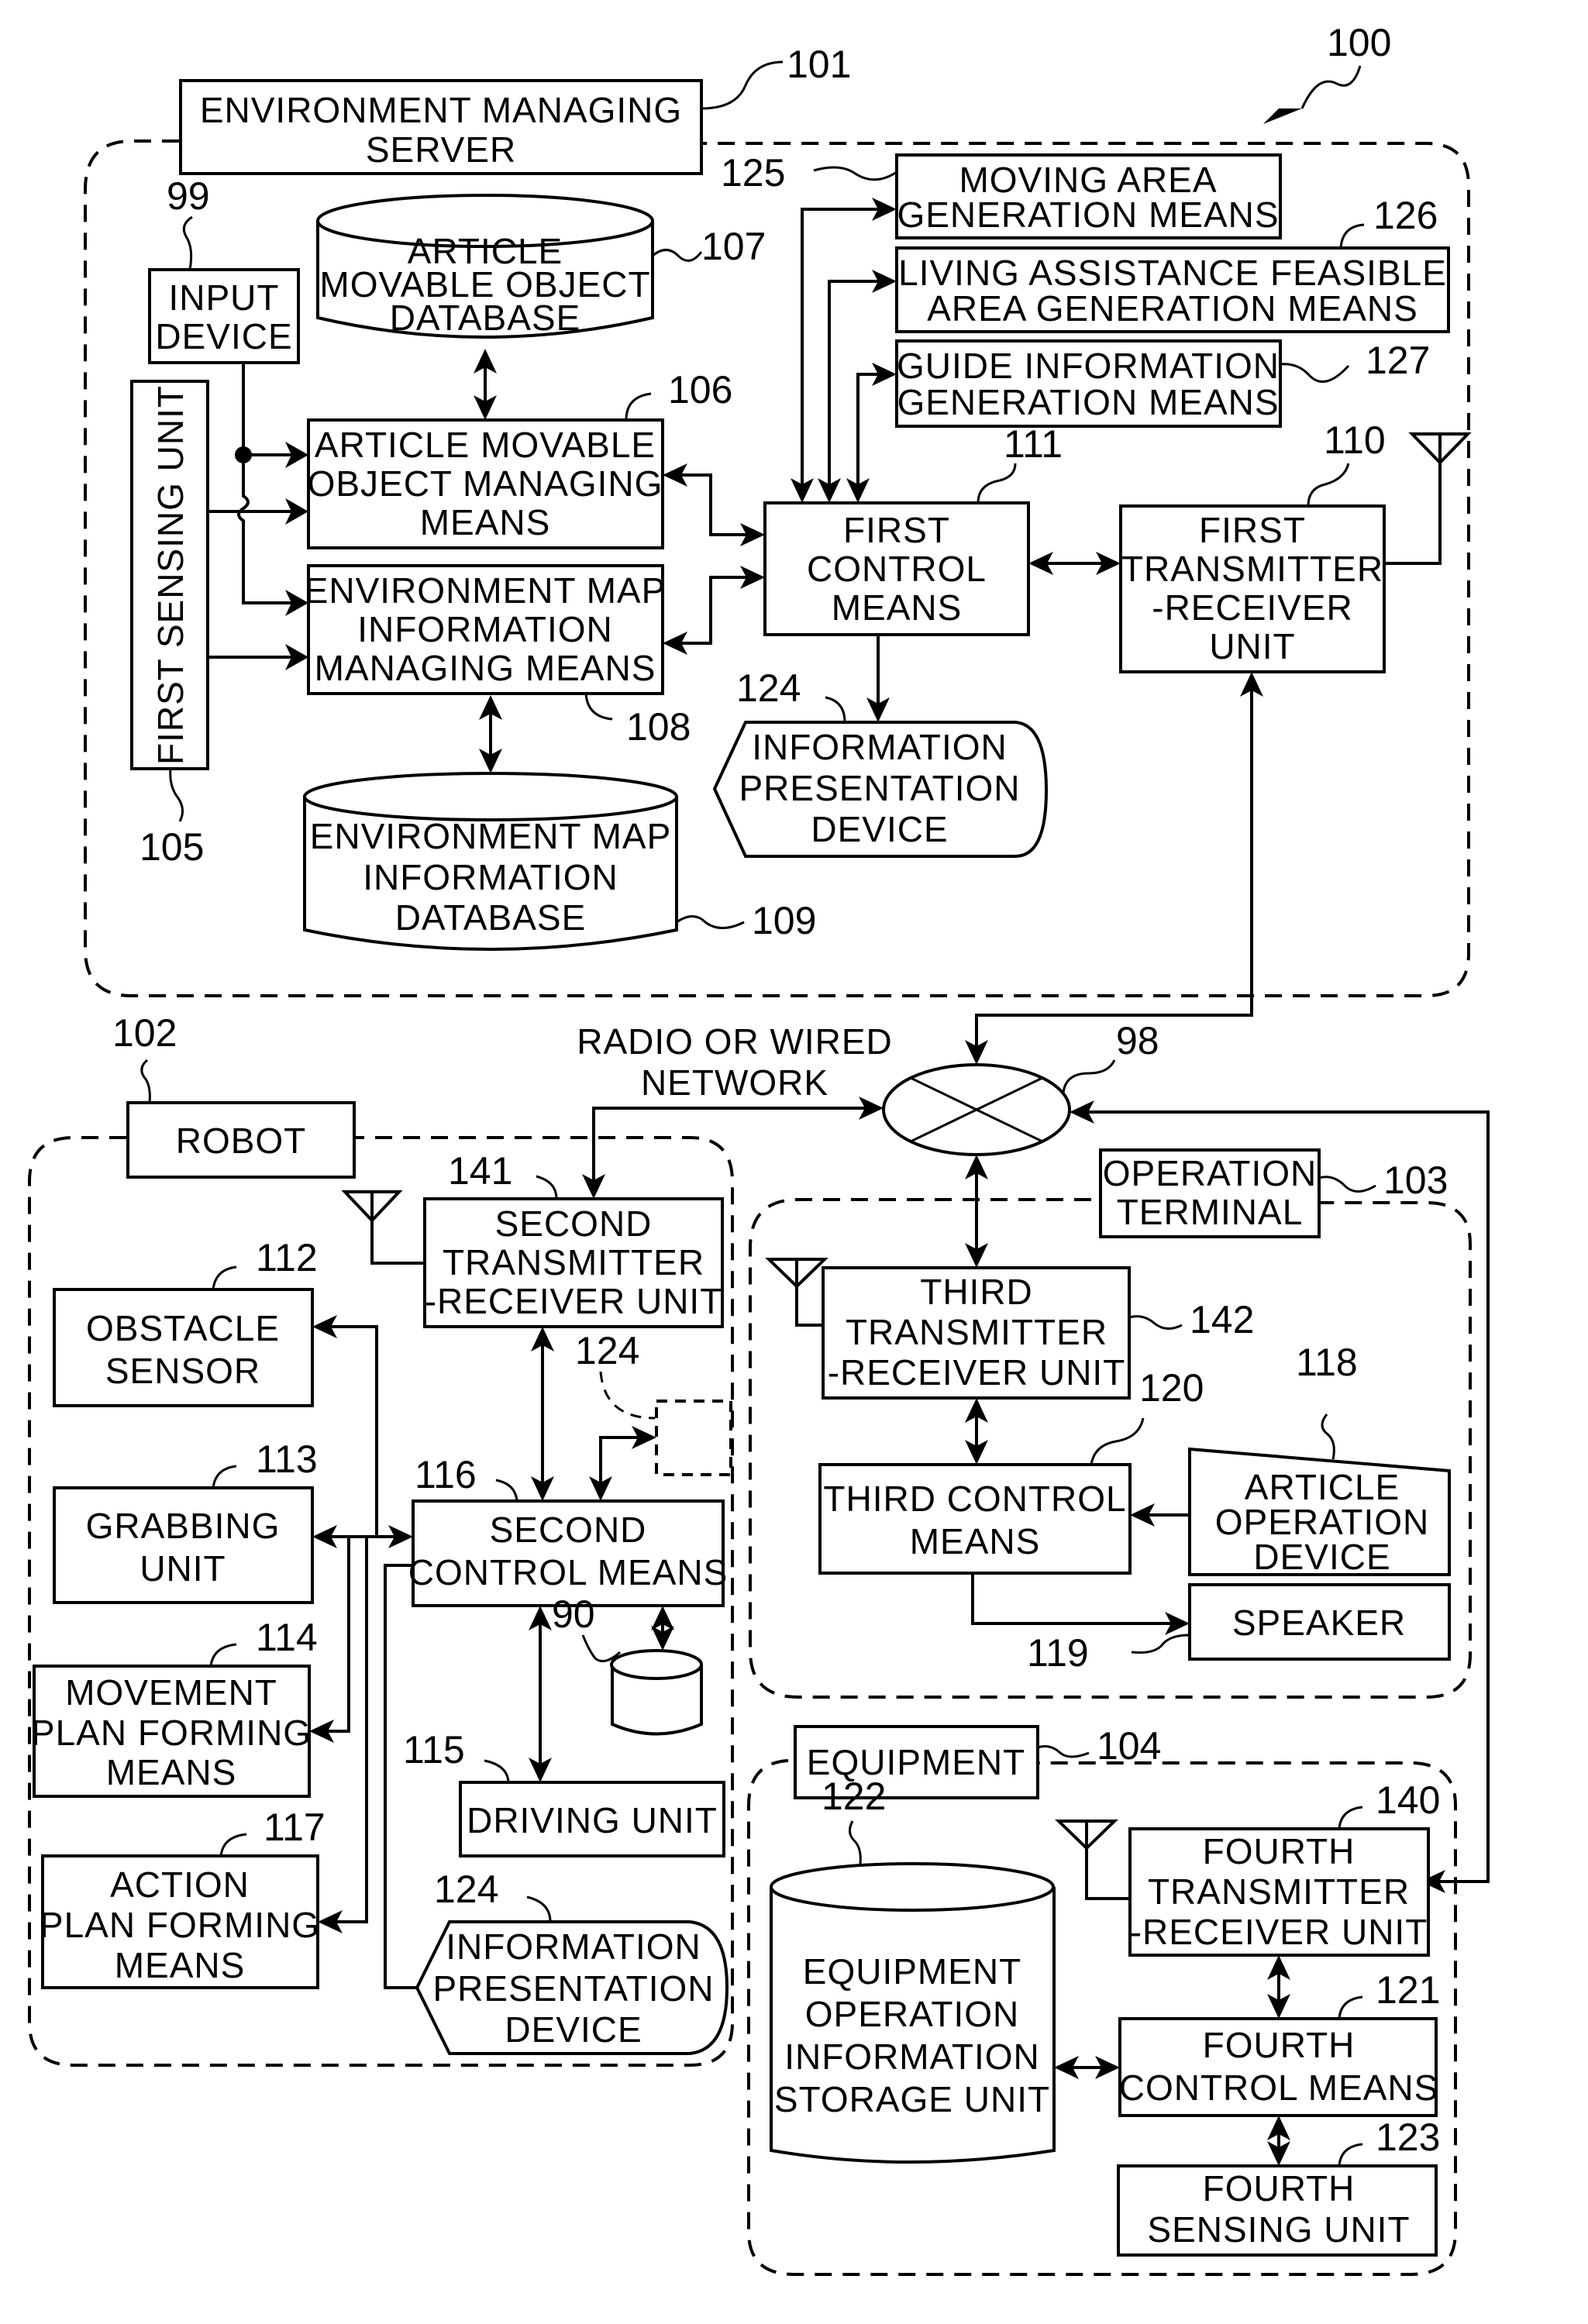 This screenshot has width=1588, height=2324. What do you see at coordinates (170, 575) in the screenshot?
I see `first-sensing-unit-label: FIRST SENSING UNIT` at bounding box center [170, 575].